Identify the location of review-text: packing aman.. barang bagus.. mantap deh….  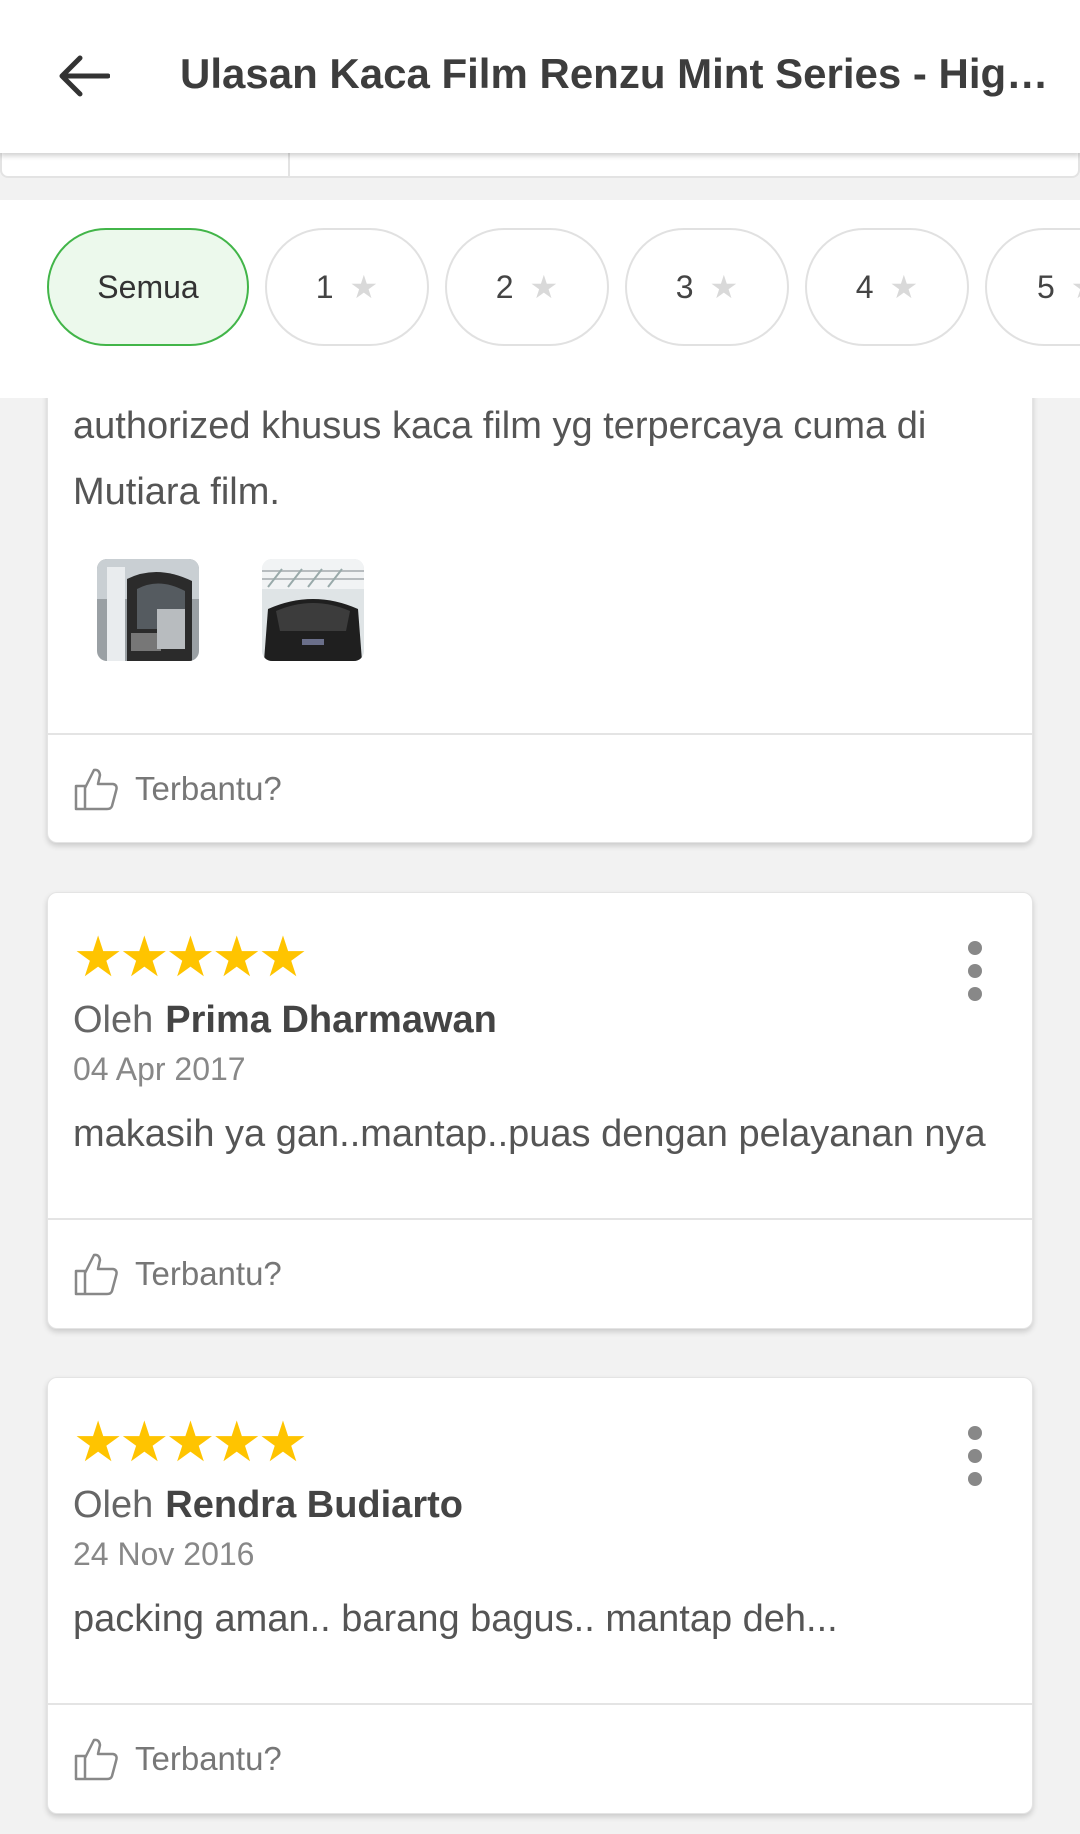
(455, 1619).